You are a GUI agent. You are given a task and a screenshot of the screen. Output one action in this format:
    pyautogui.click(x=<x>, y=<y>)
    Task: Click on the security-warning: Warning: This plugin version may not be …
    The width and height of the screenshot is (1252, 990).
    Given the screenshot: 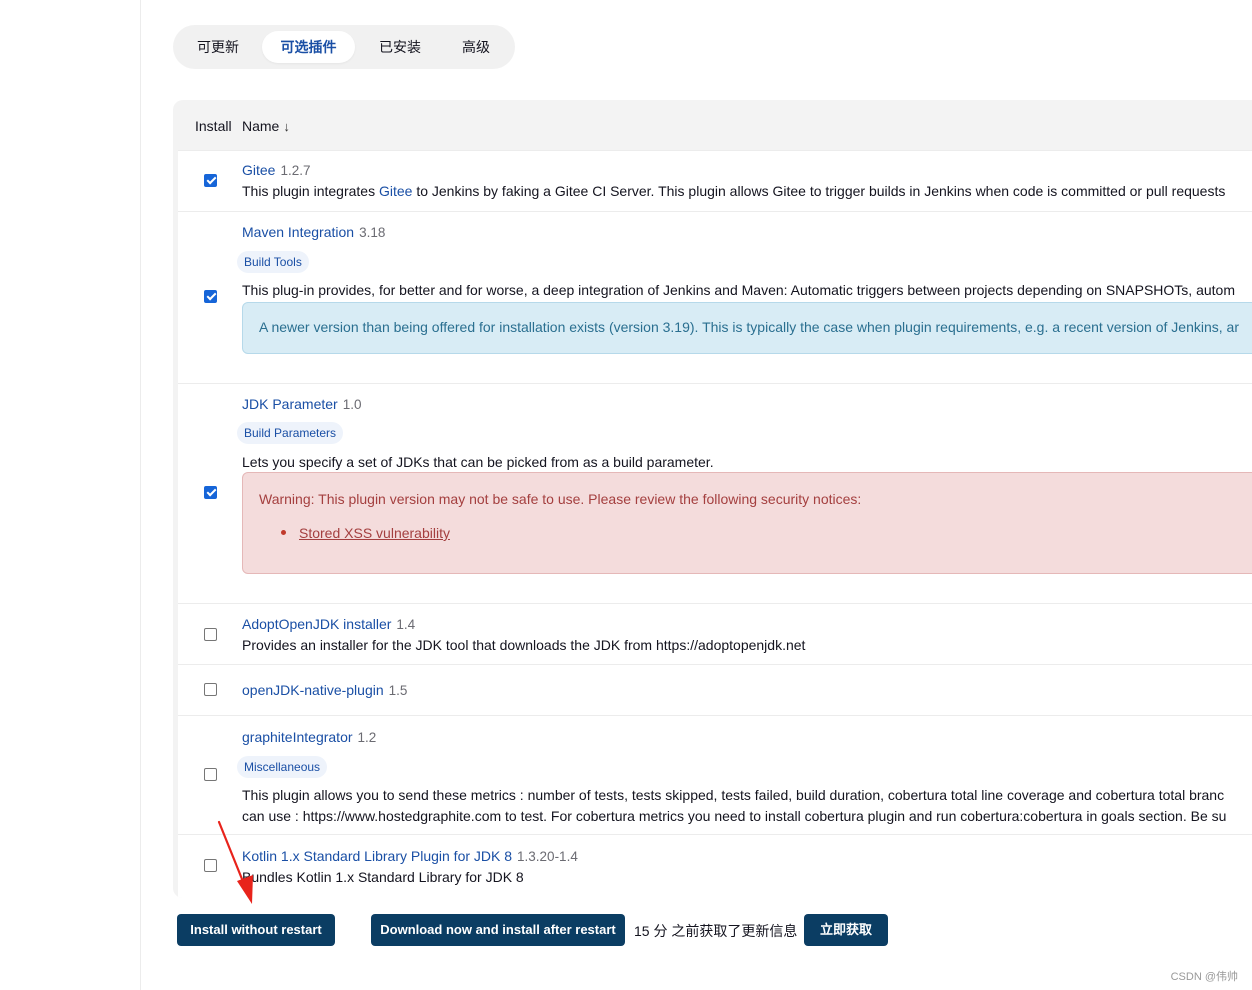 What is the action you would take?
    pyautogui.click(x=747, y=523)
    